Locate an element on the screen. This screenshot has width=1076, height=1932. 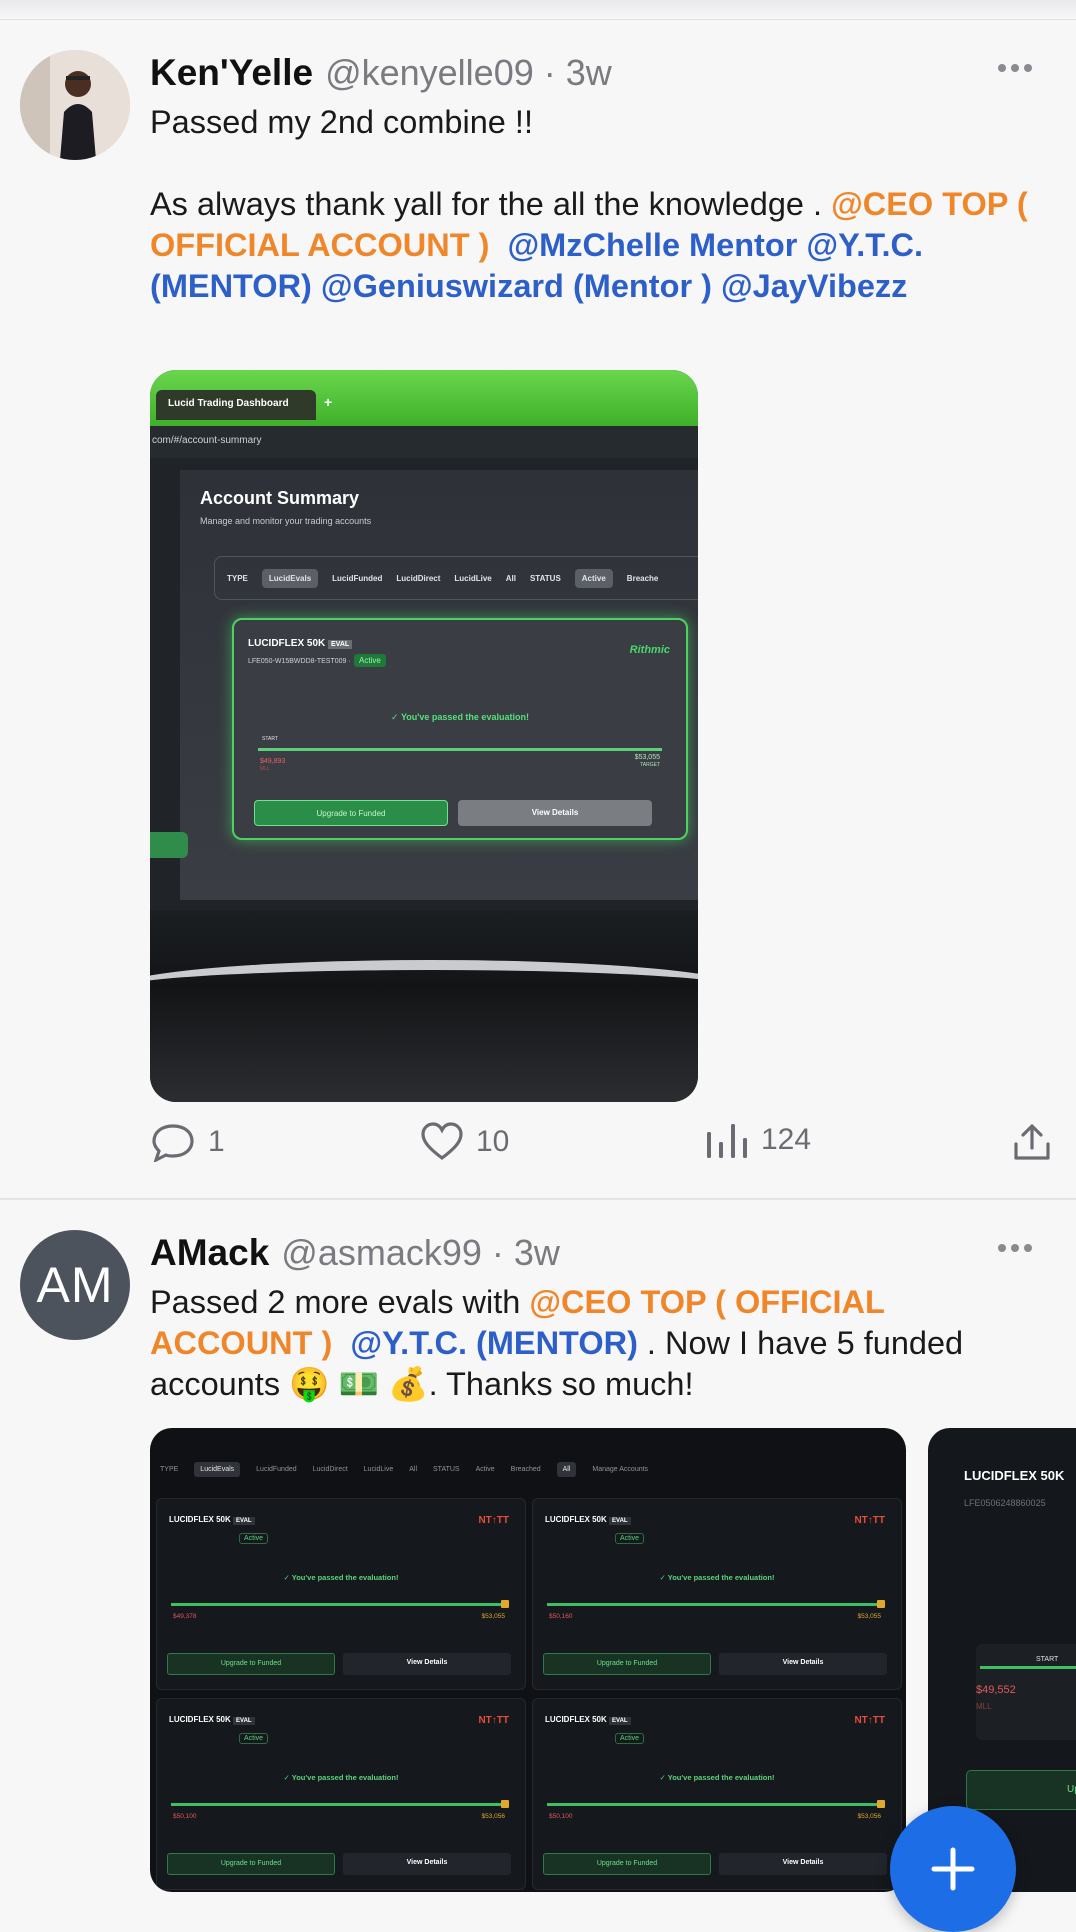
monitor-bezel is located at coordinates (424, 990).